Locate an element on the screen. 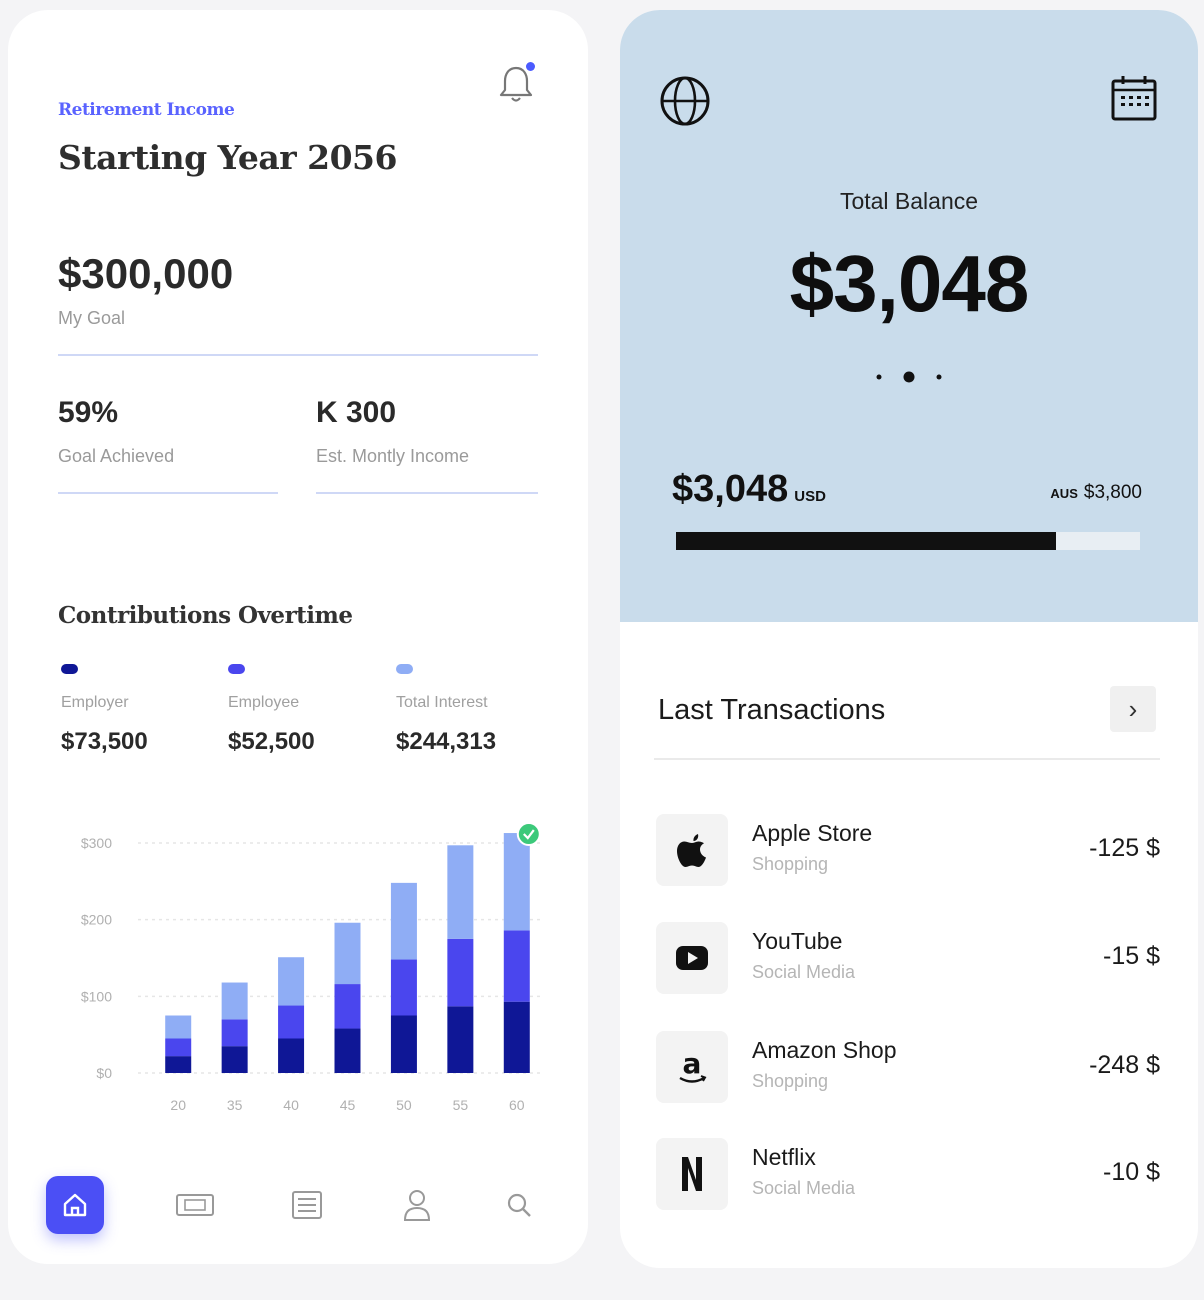 The width and height of the screenshot is (1204, 1300). legend-swatch-employer is located at coordinates (69, 669).